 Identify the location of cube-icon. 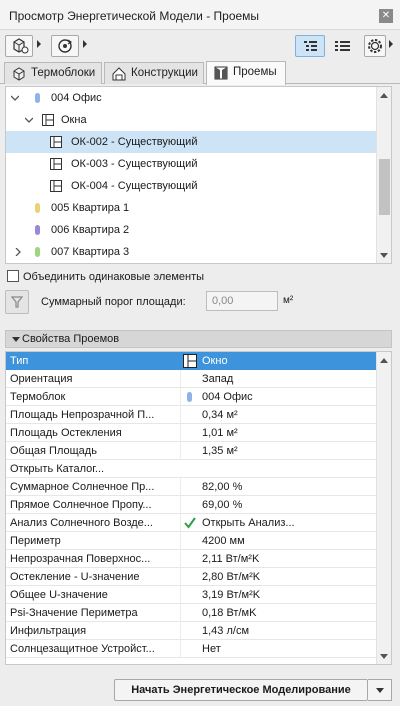
(21, 46).